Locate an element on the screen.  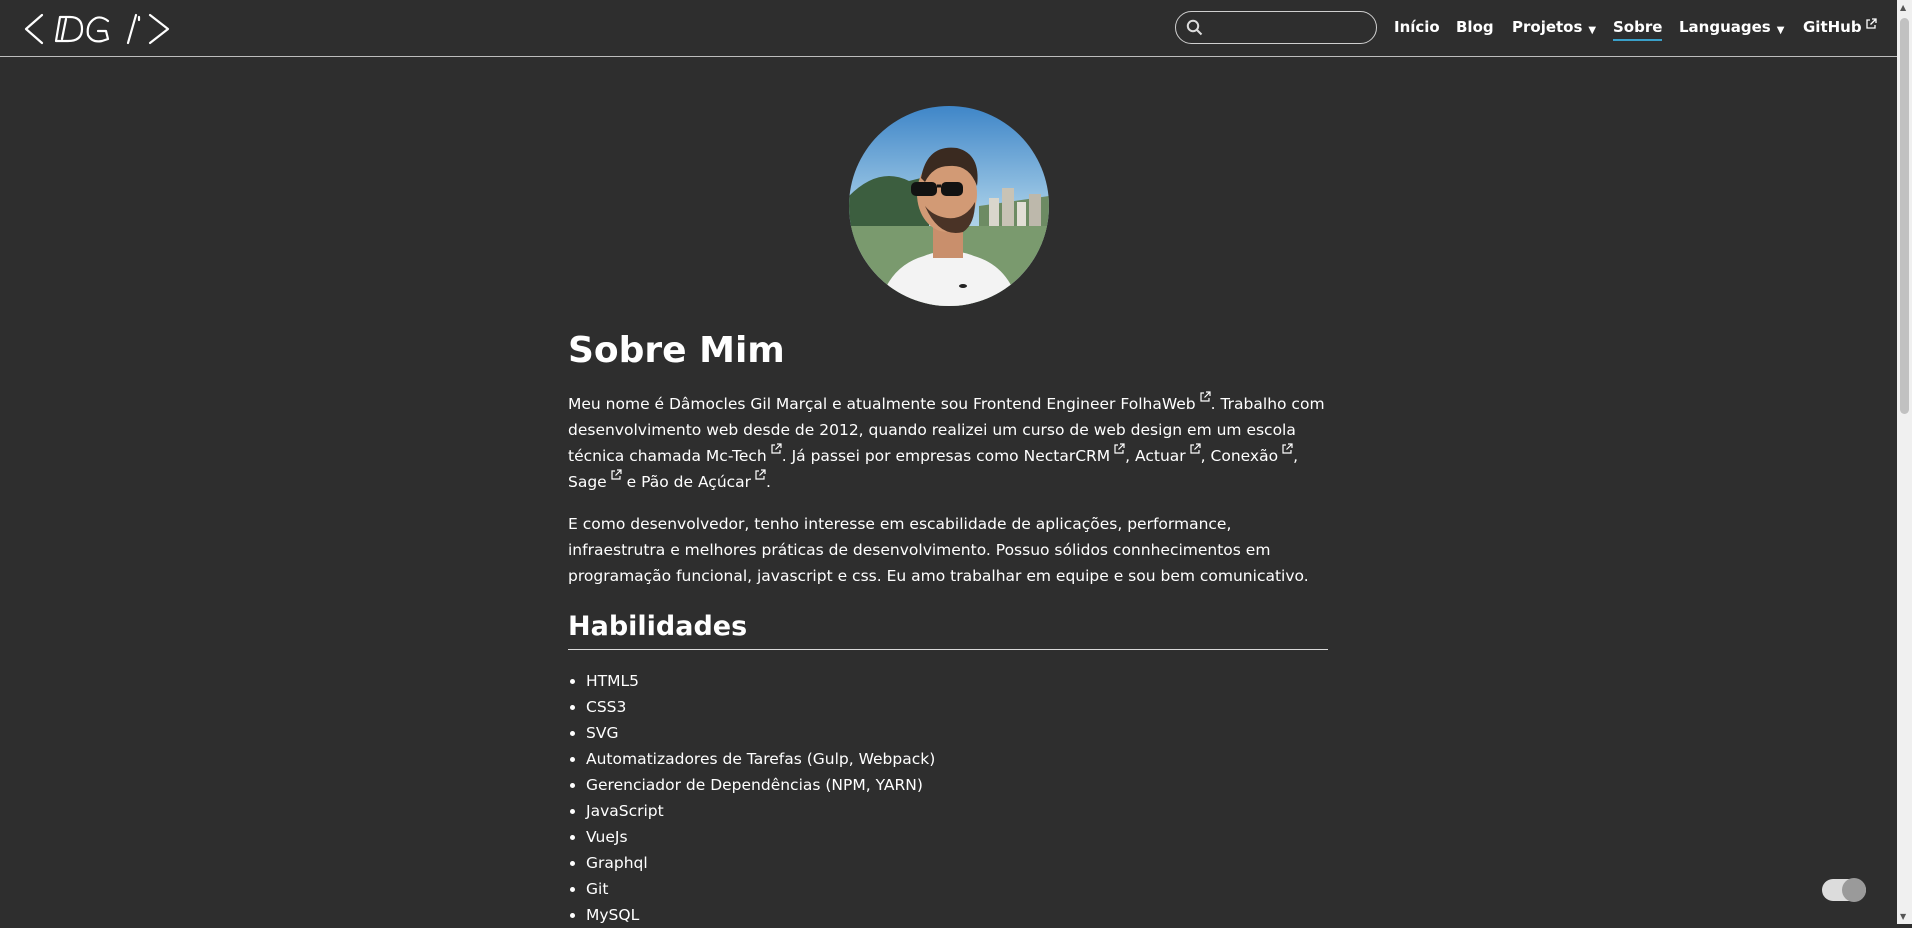
nav-inicio: Início is located at coordinates (1417, 27).